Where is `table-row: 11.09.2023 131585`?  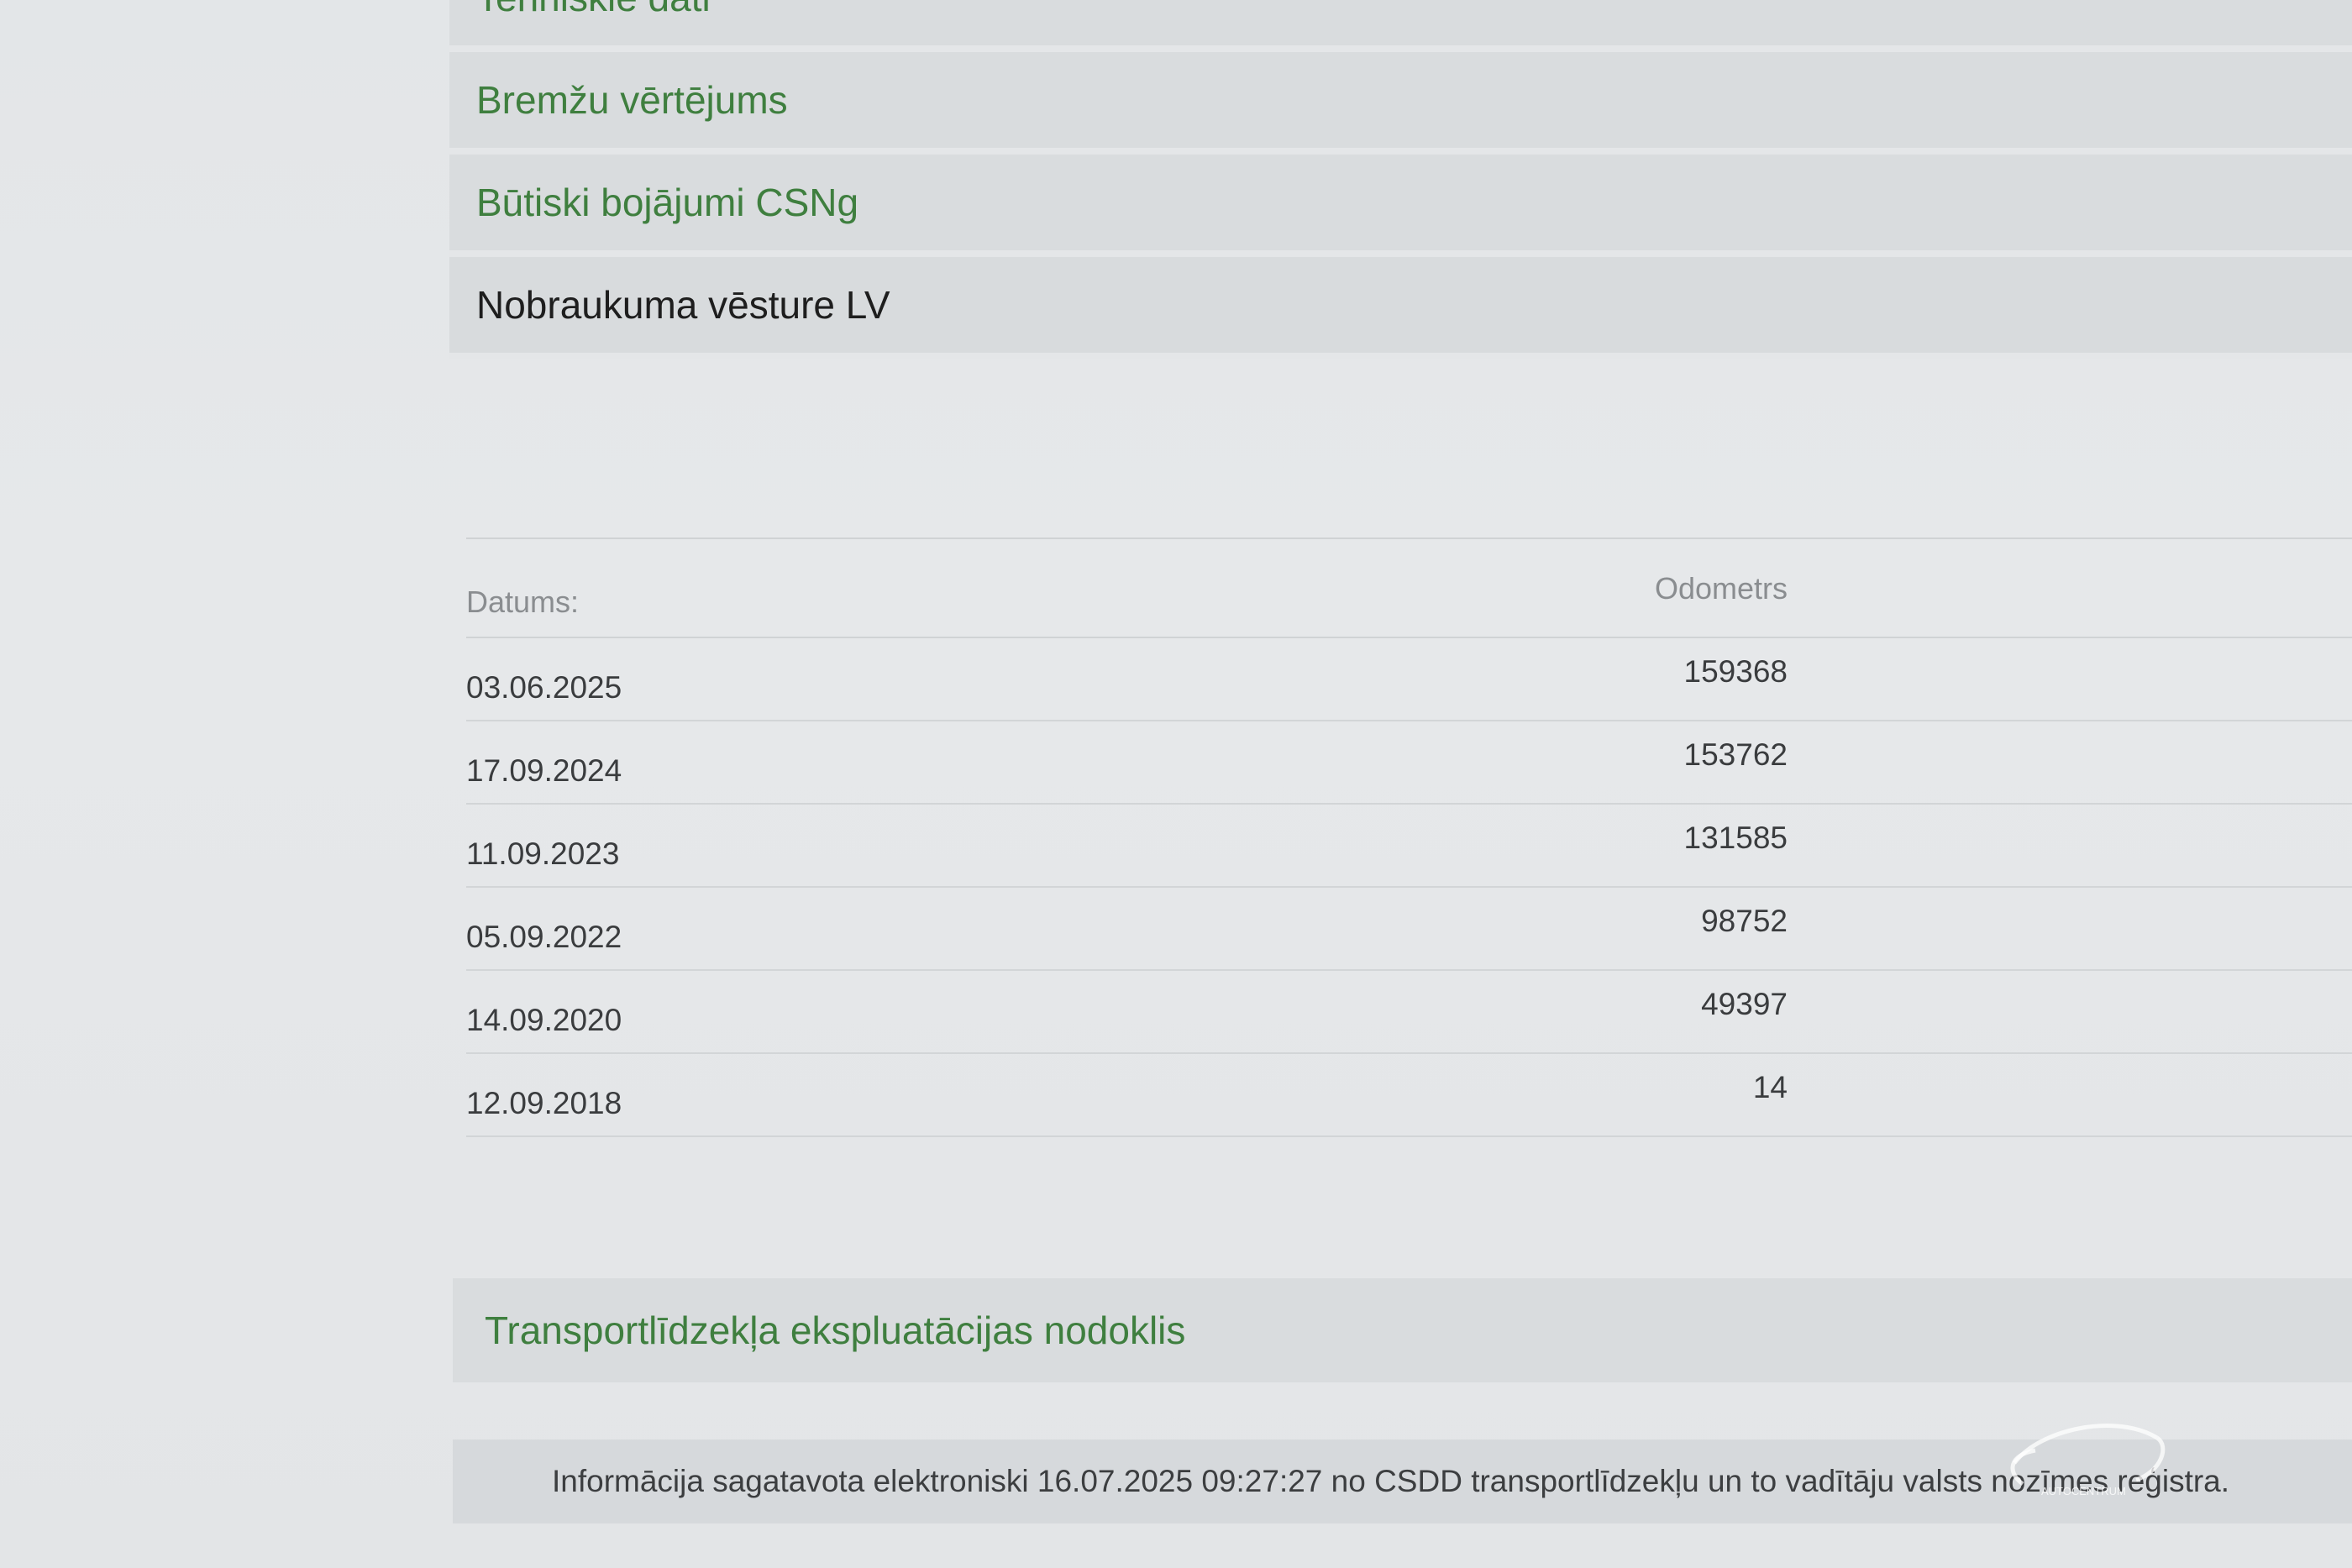 table-row: 11.09.2023 131585 is located at coordinates (1409, 846).